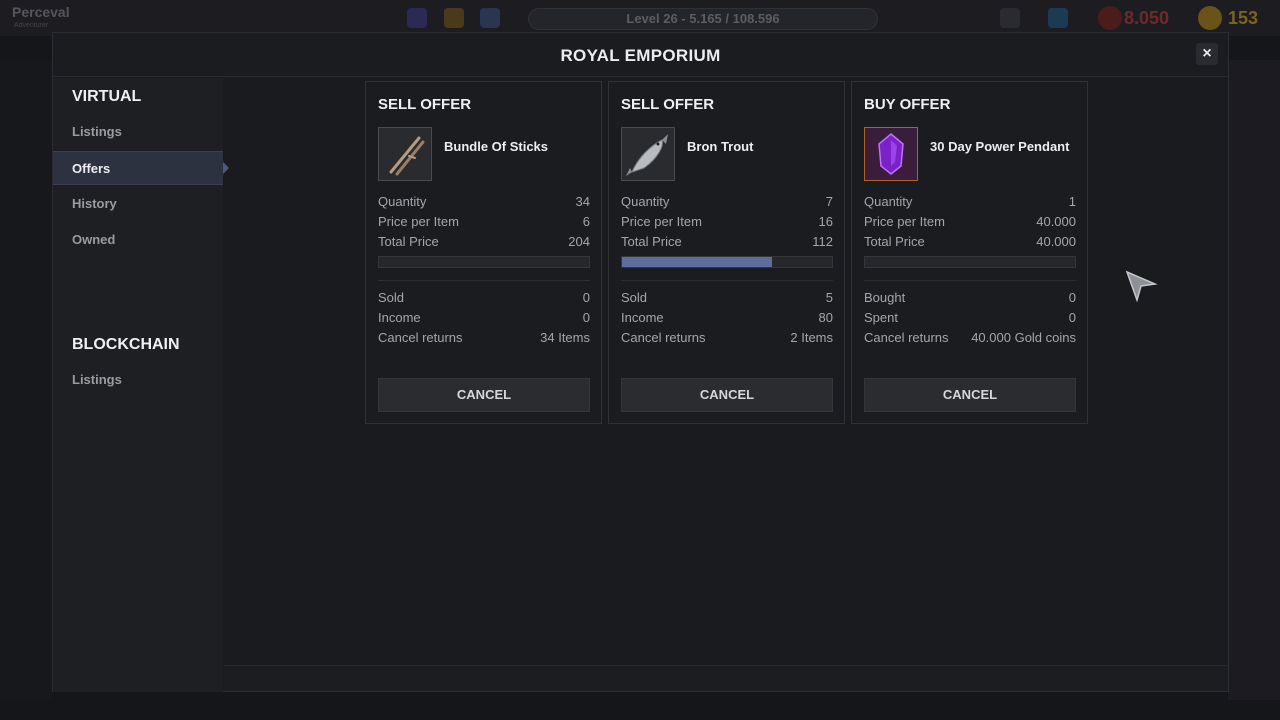  I want to click on offer-type: SELL OFFER, so click(668, 104).